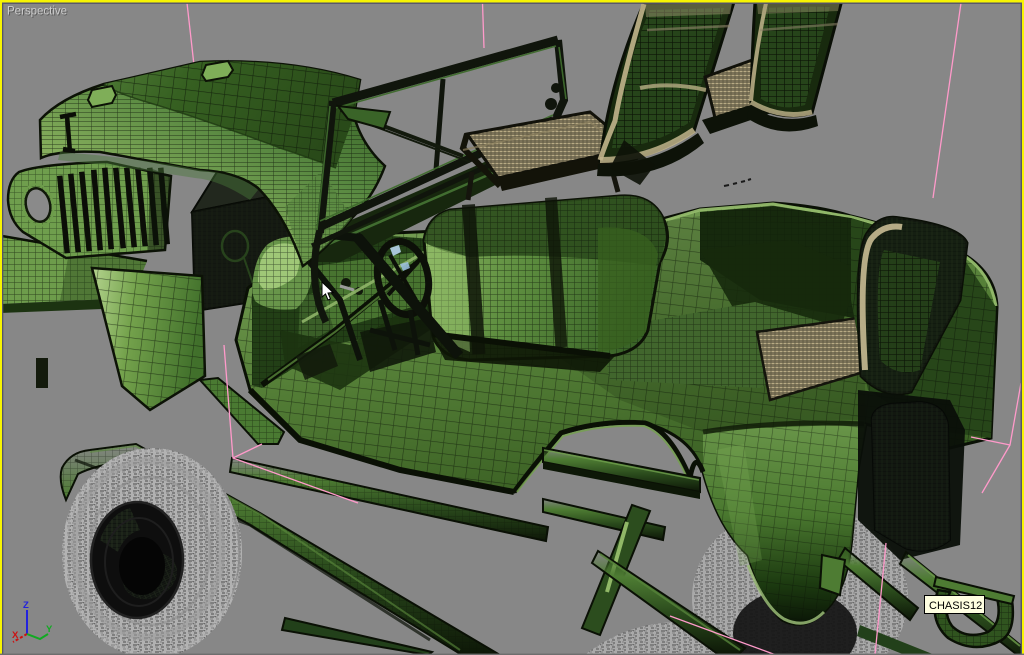 This screenshot has height=655, width=1024. I want to click on svg-text: Perspective, so click(37, 12).